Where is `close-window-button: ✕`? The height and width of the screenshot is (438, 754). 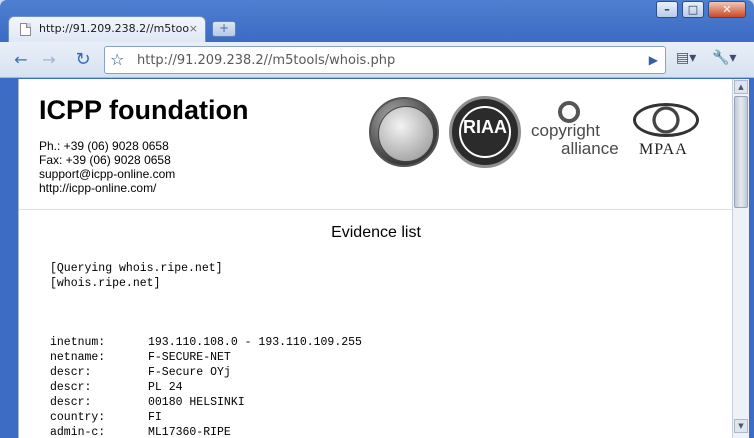
close-window-button: ✕ is located at coordinates (727, 9).